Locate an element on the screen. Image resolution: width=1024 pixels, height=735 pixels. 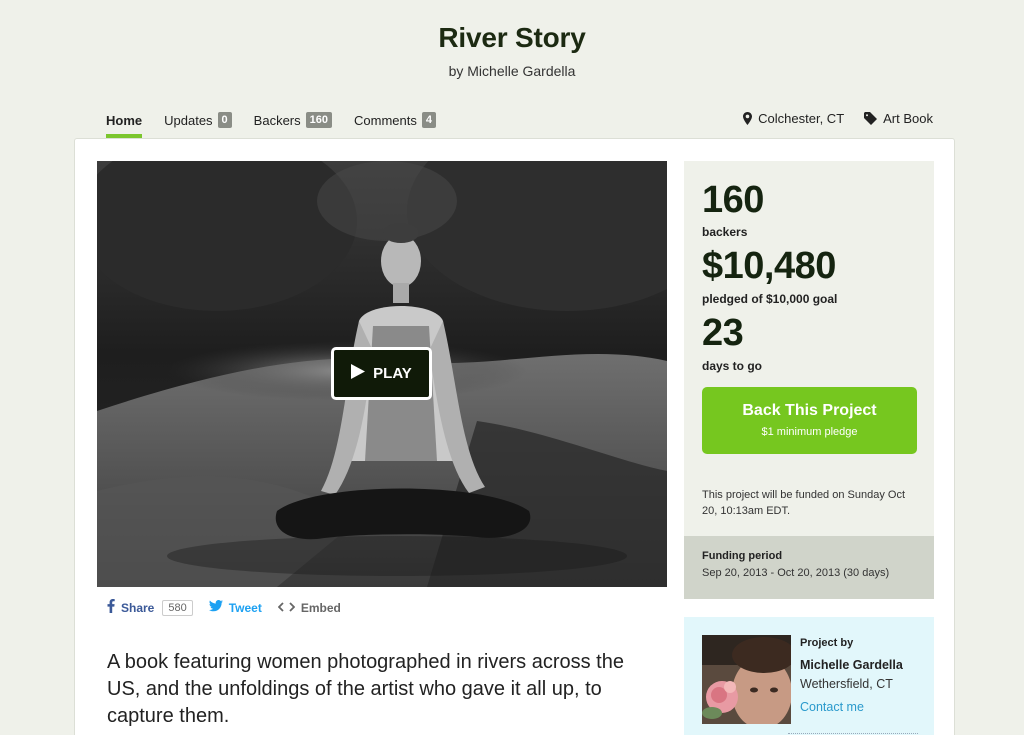
category-label: Art Book is located at coordinates (908, 118).